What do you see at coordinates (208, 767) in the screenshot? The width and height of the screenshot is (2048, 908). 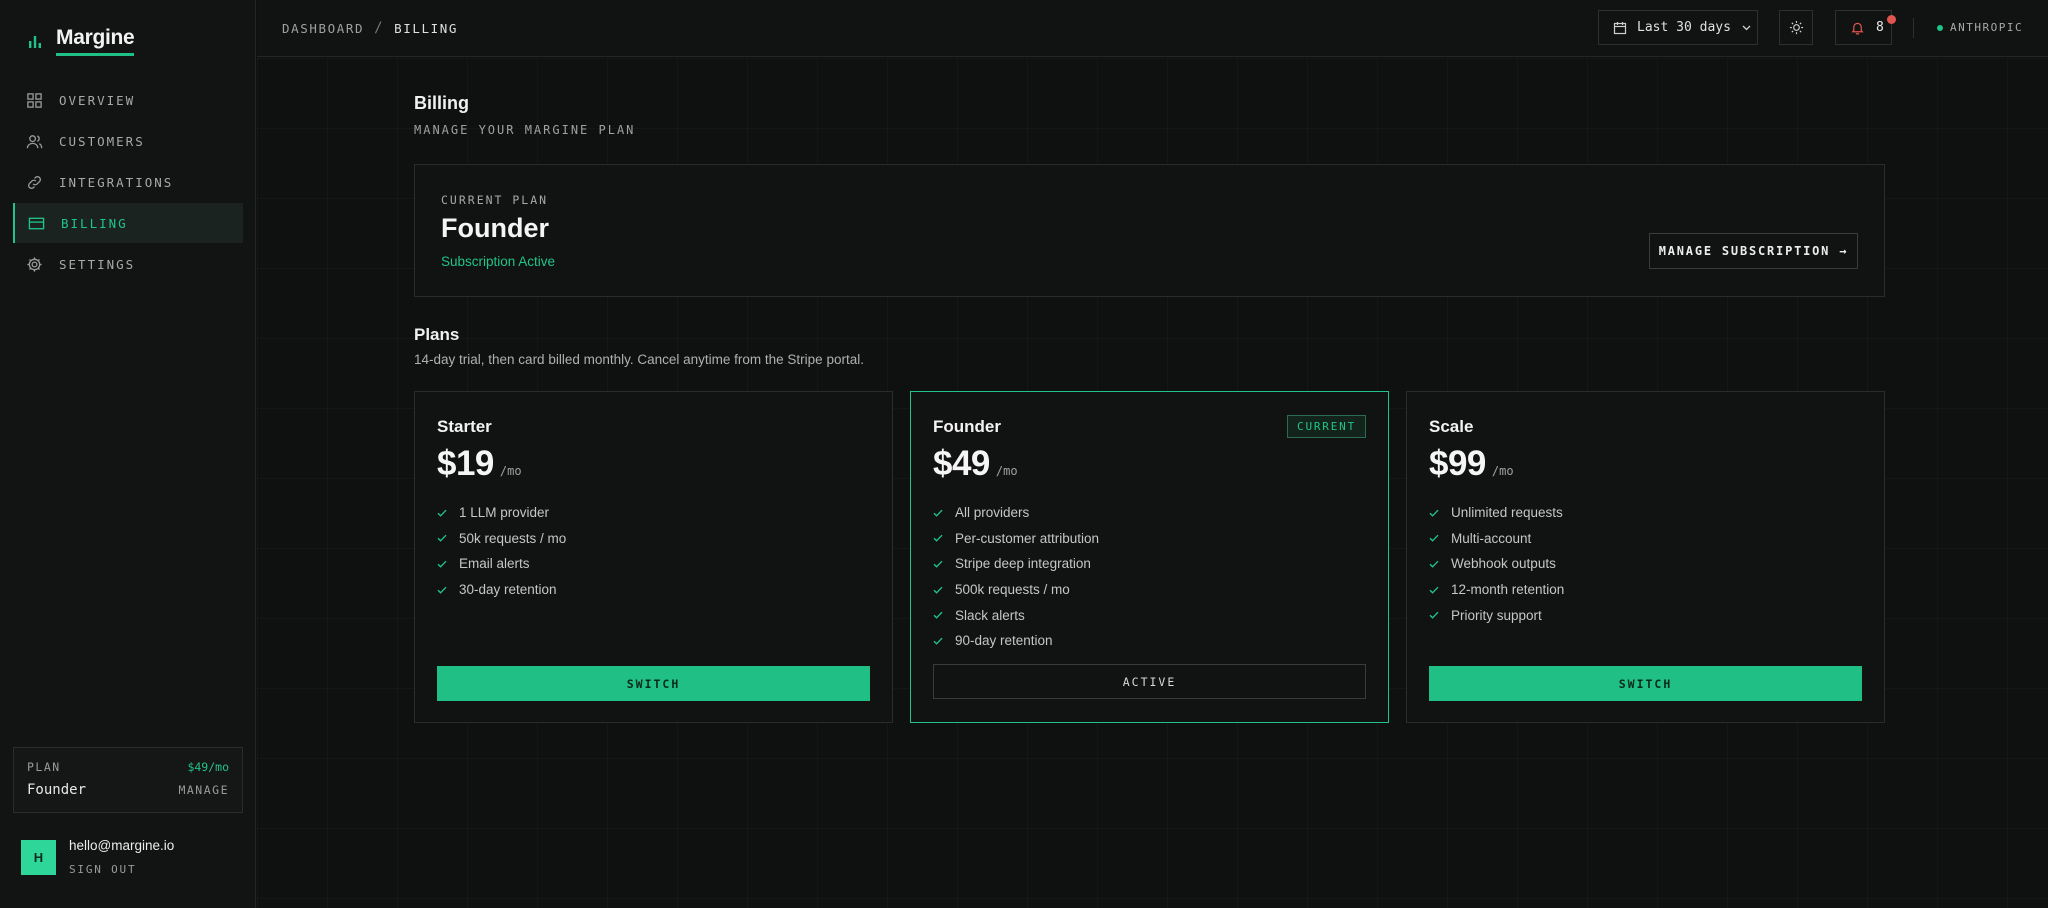 I see `plan-price: $49/mo` at bounding box center [208, 767].